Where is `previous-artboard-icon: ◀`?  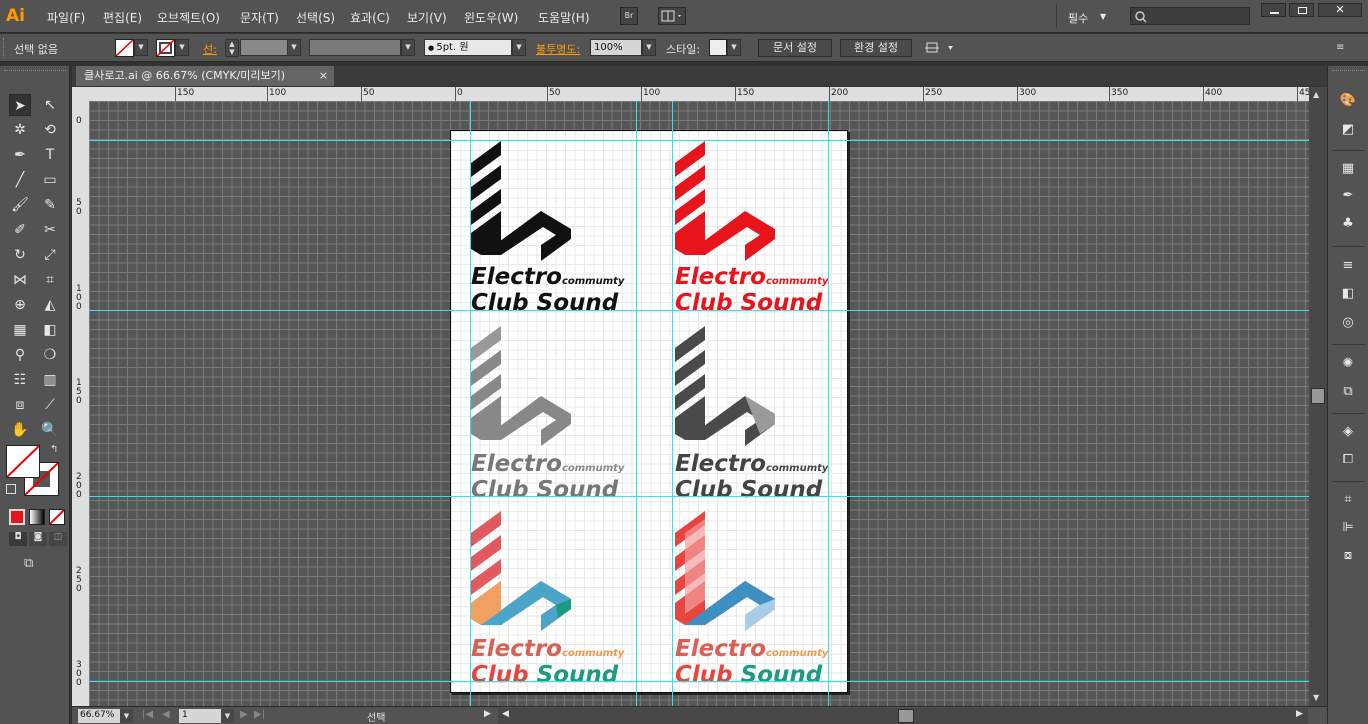 previous-artboard-icon: ◀ is located at coordinates (166, 714).